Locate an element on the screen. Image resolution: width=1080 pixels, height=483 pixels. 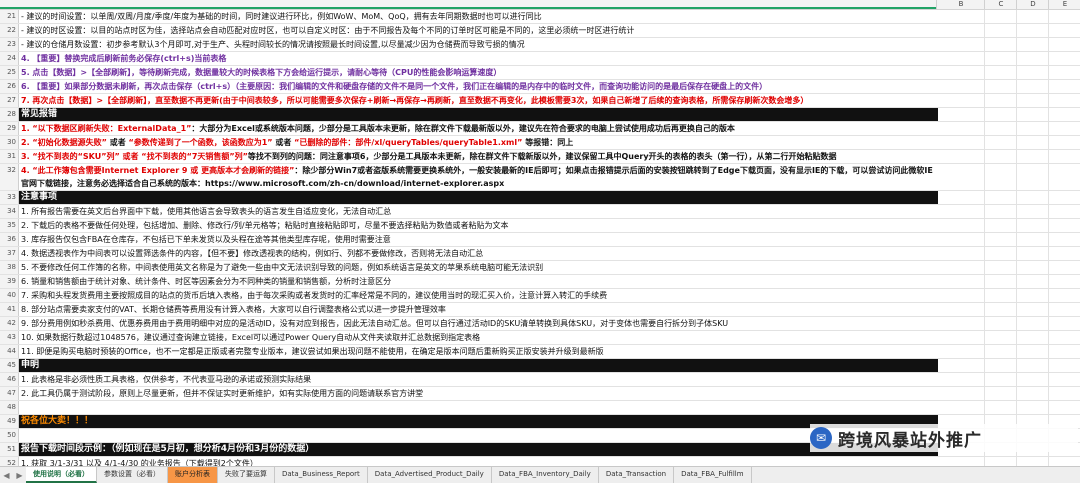
tab-next-button: ▶ is located at coordinates (19, 475).